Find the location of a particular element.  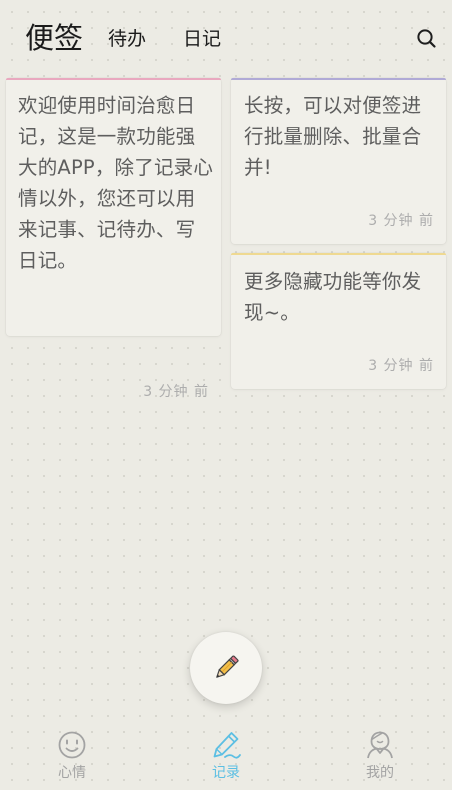

note-text: 更多隐藏功能等你发现~。 is located at coordinates (333, 297).